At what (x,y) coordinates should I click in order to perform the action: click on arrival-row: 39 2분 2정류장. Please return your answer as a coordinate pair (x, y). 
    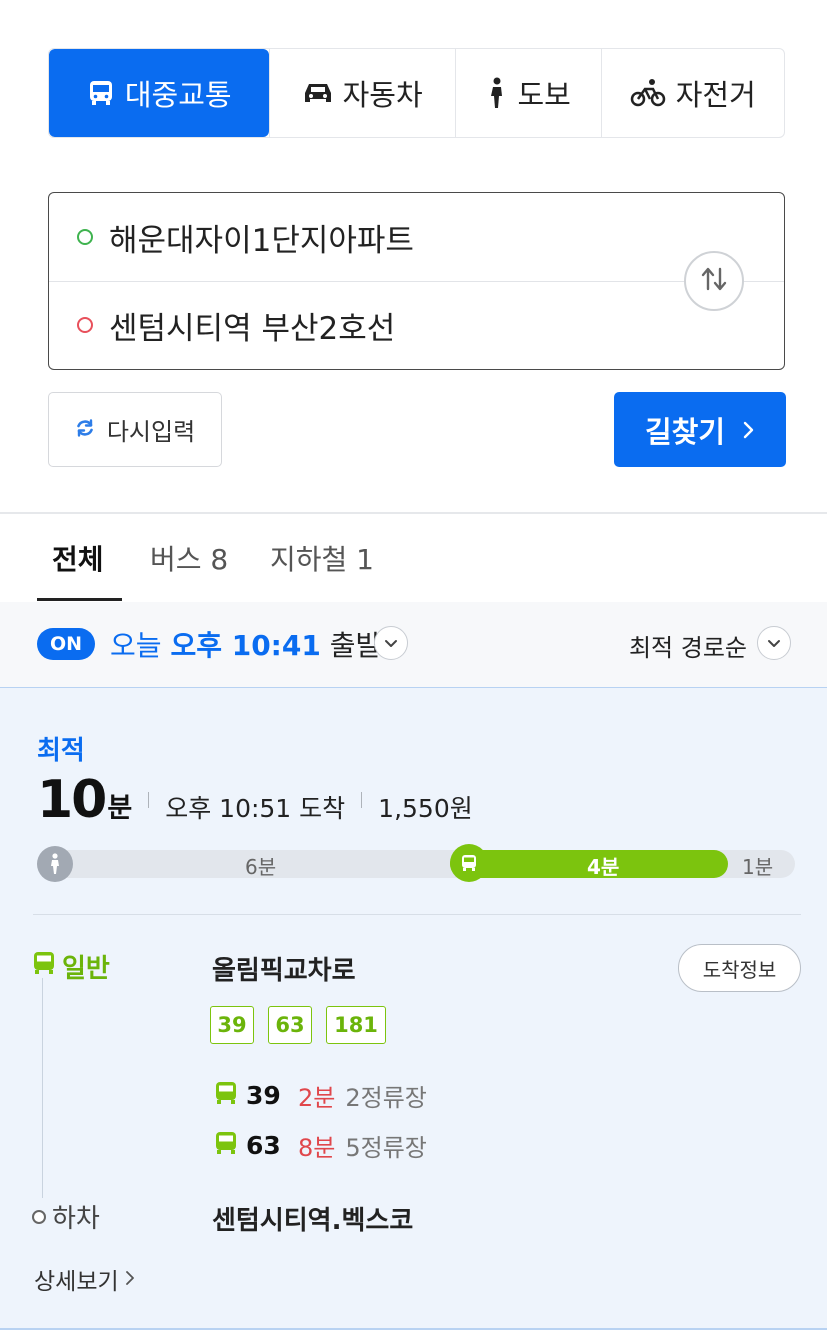
    Looking at the image, I should click on (320, 1095).